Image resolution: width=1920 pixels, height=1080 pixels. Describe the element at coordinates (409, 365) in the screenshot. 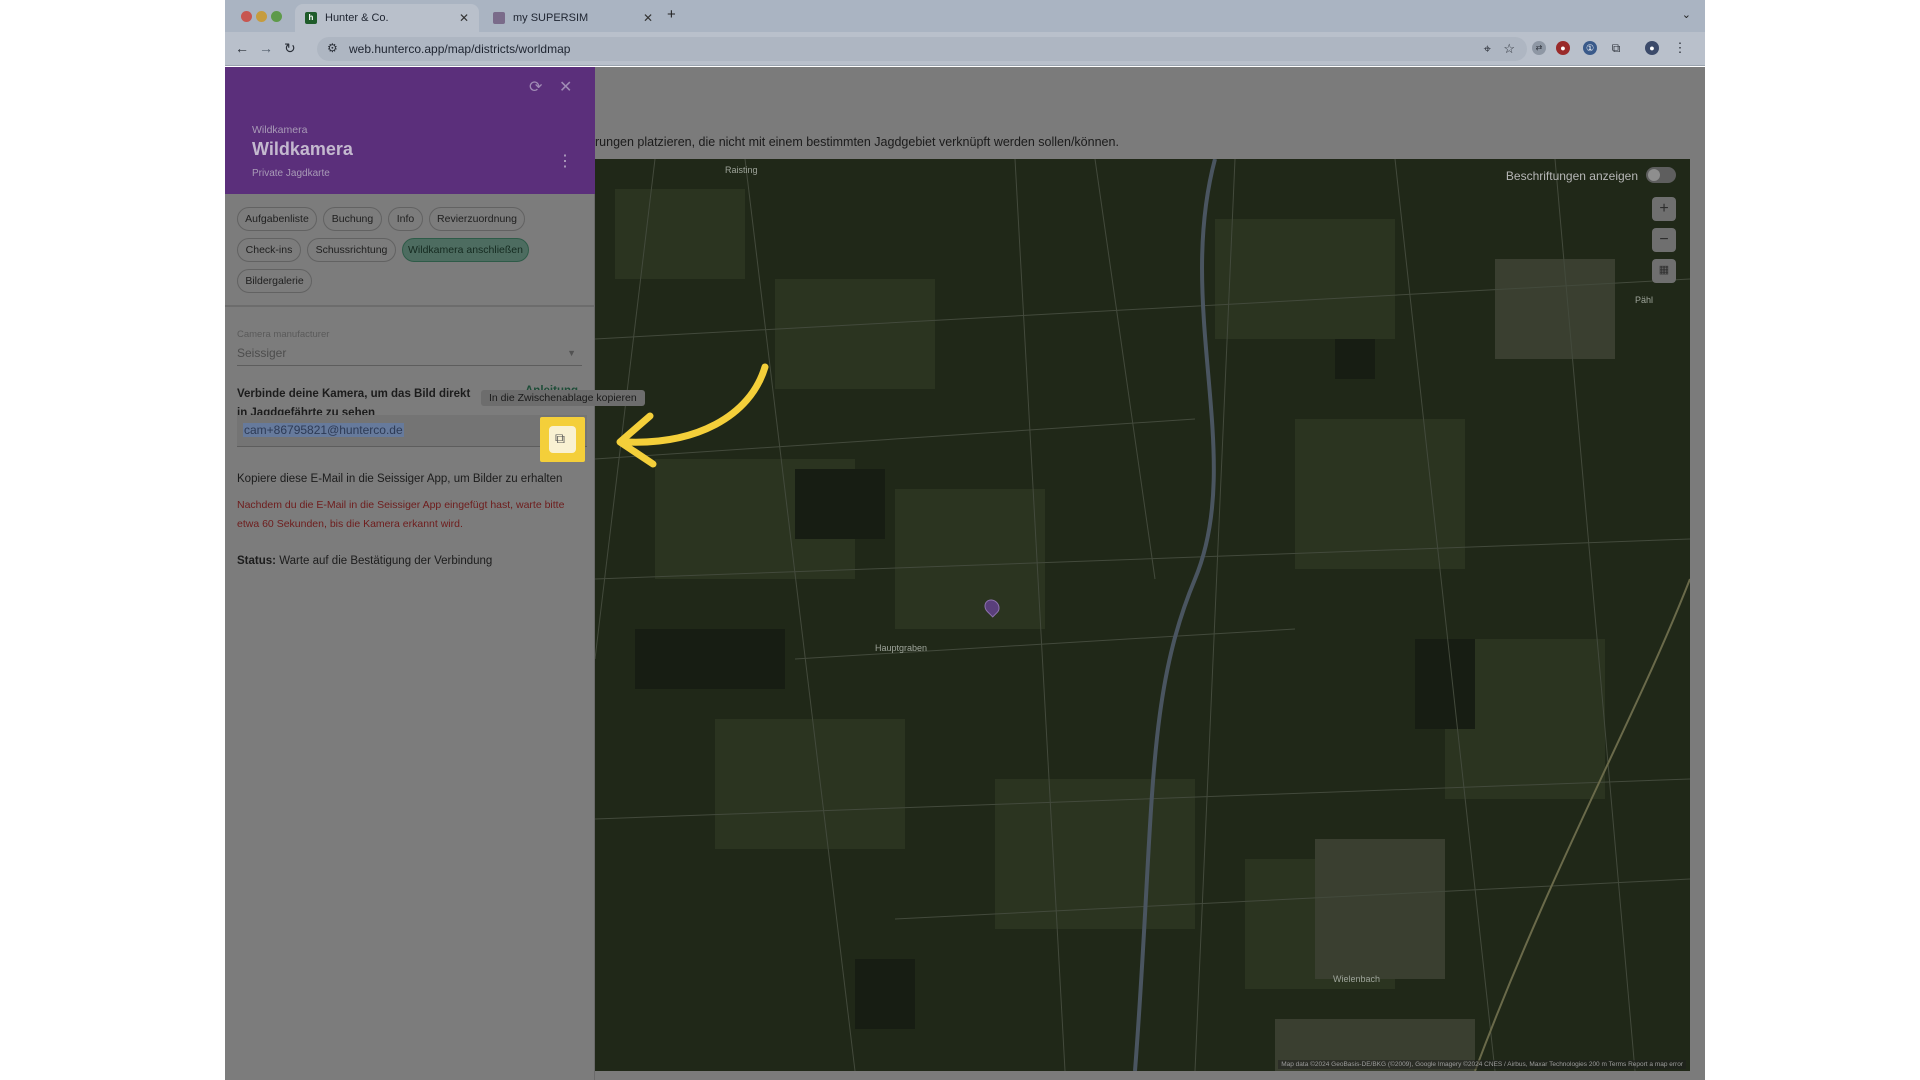

I see `select-underline` at that location.